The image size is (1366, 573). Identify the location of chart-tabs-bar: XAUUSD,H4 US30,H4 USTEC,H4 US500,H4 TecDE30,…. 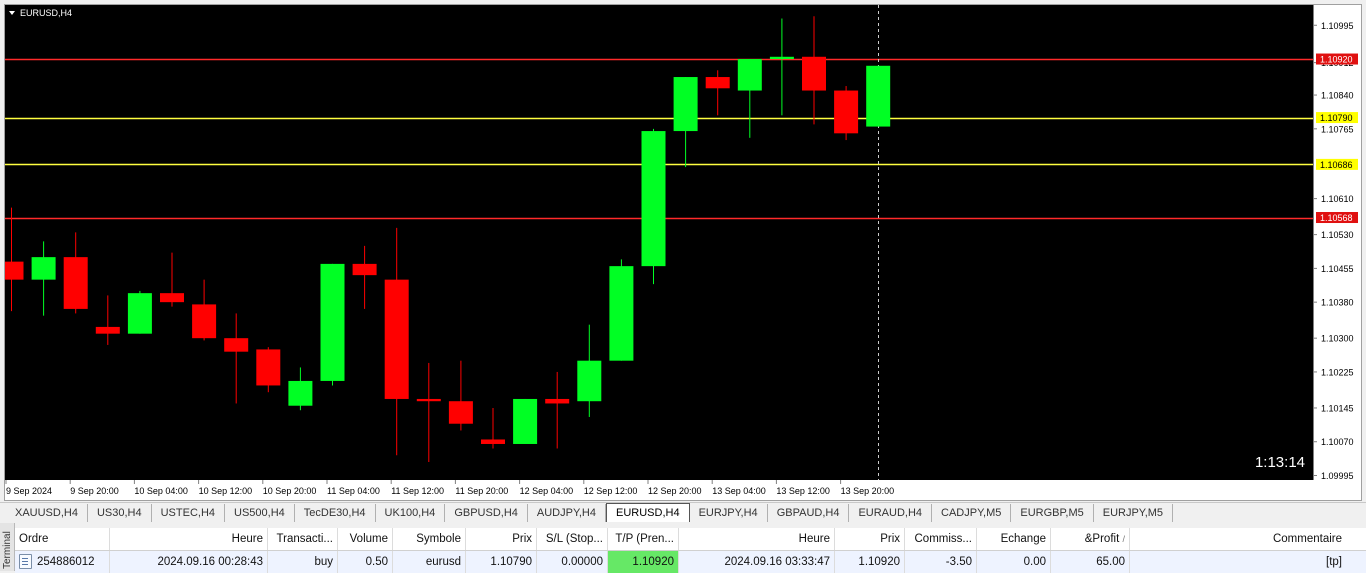
(683, 512).